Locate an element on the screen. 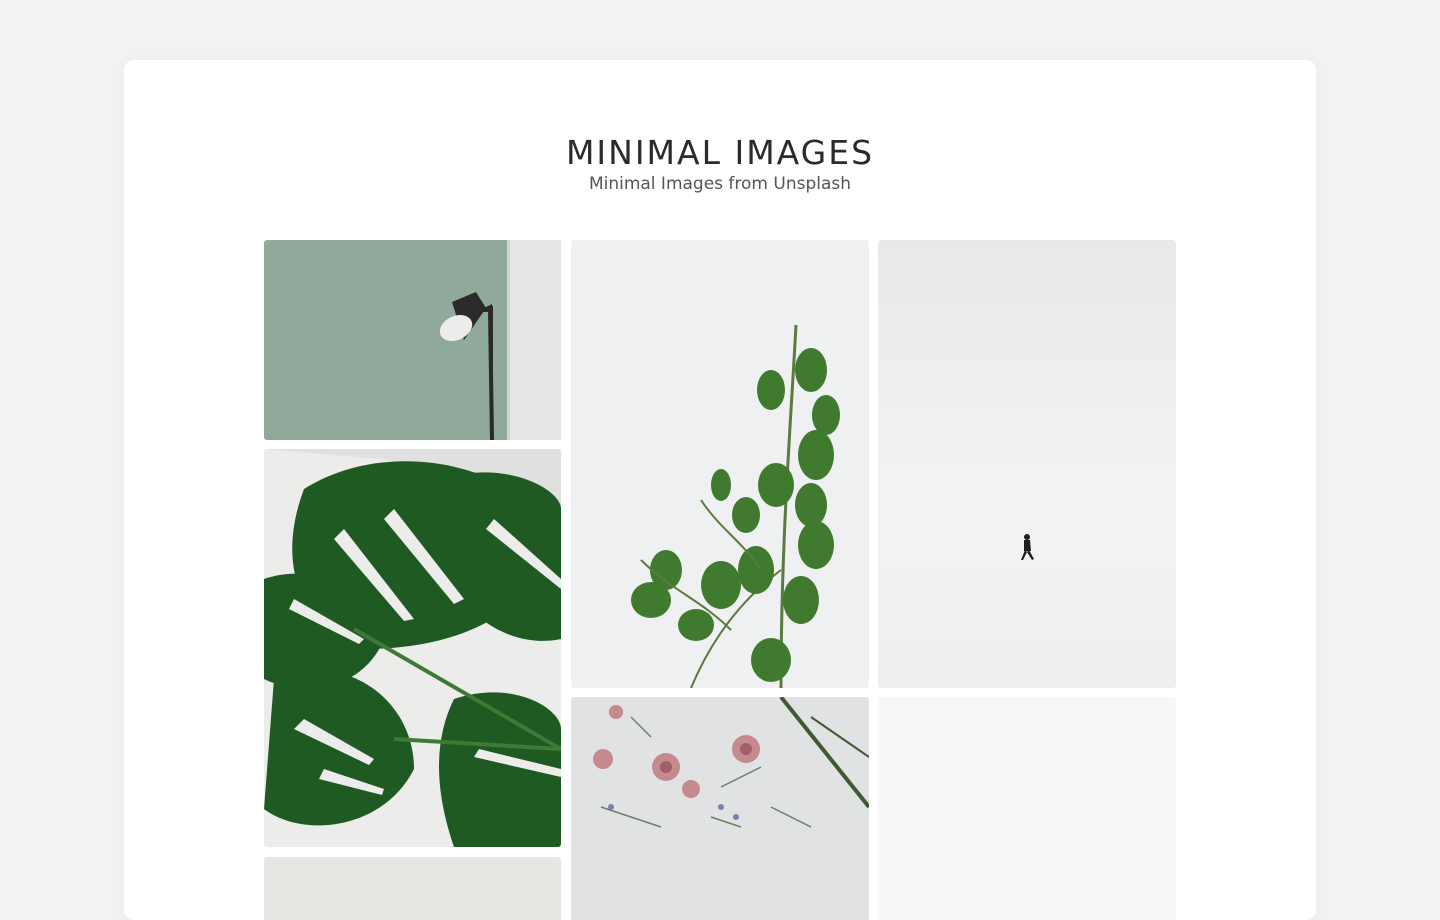 Image resolution: width=1440 pixels, height=920 pixels. gallery-image-partial is located at coordinates (412, 888).